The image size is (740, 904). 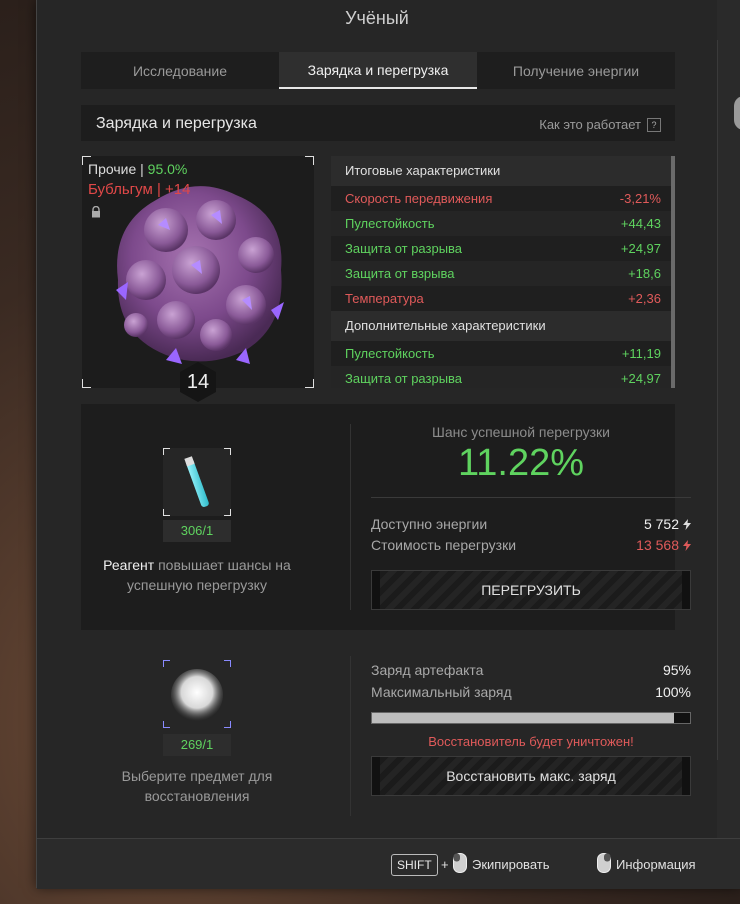 I want to click on max-charge-row: Максимальный заряд 100%, so click(x=531, y=692).